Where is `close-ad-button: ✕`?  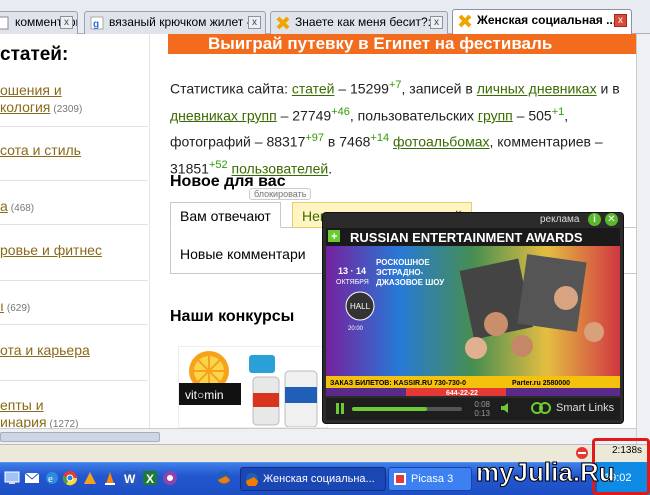
close-ad-button: ✕ is located at coordinates (611, 219).